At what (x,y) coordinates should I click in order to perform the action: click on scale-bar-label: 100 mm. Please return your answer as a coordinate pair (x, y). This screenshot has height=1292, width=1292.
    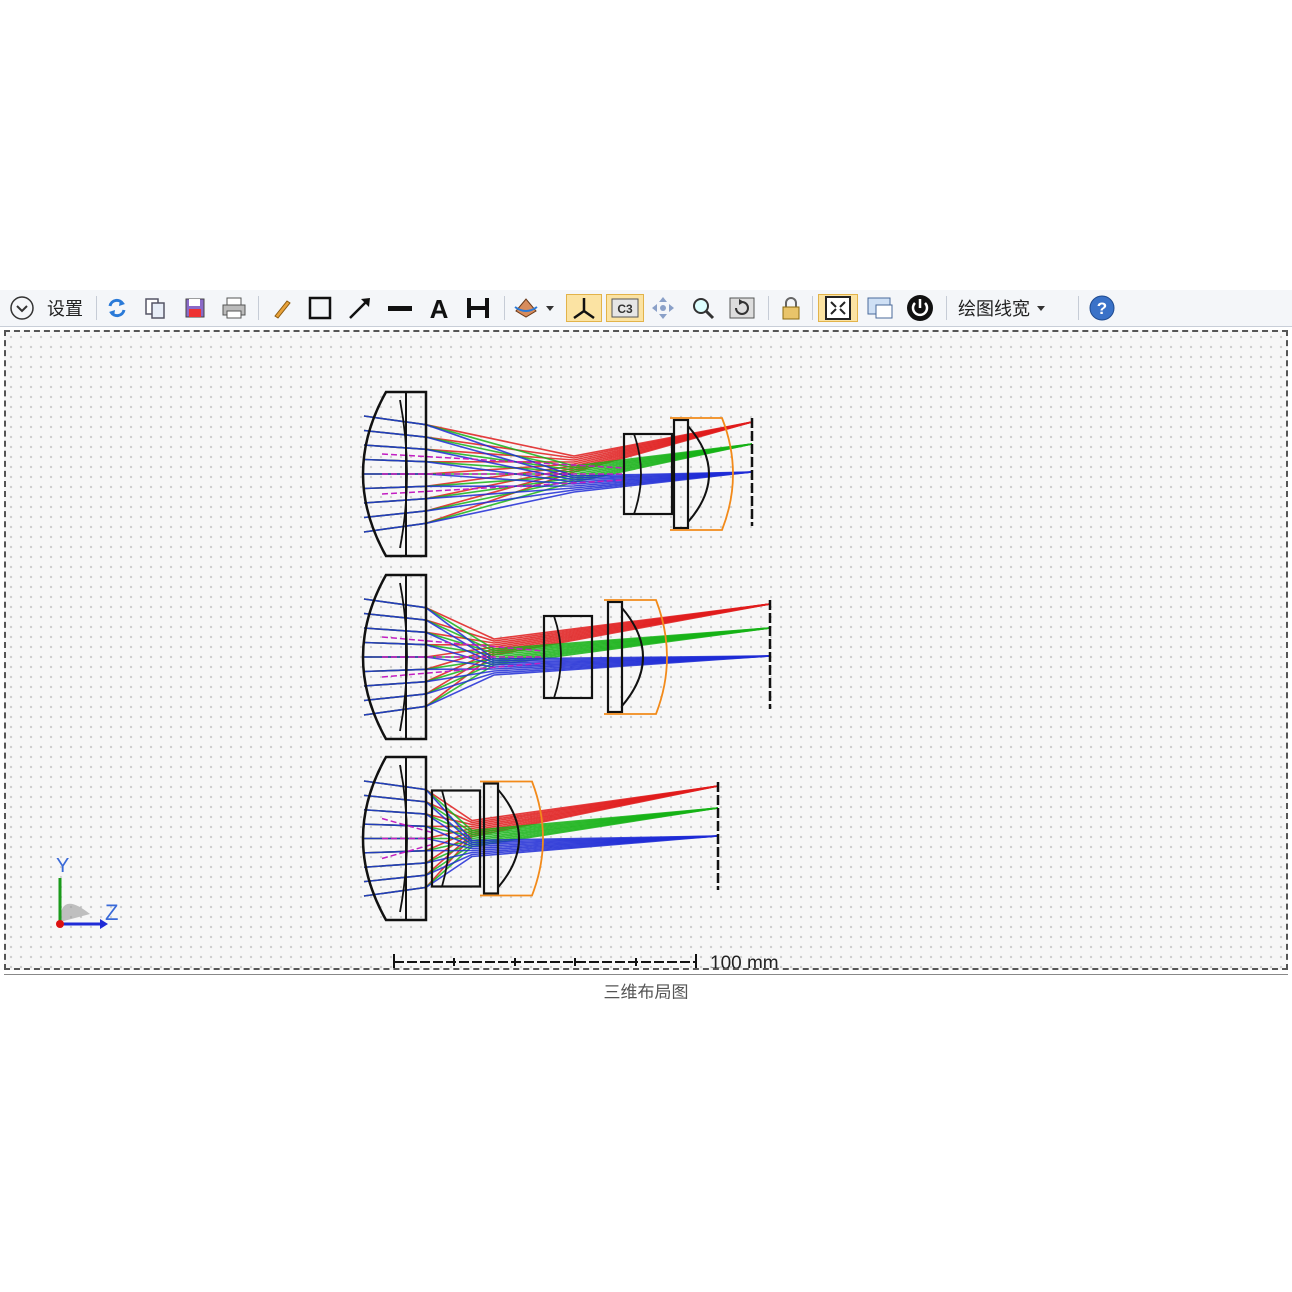
    Looking at the image, I should click on (744, 960).